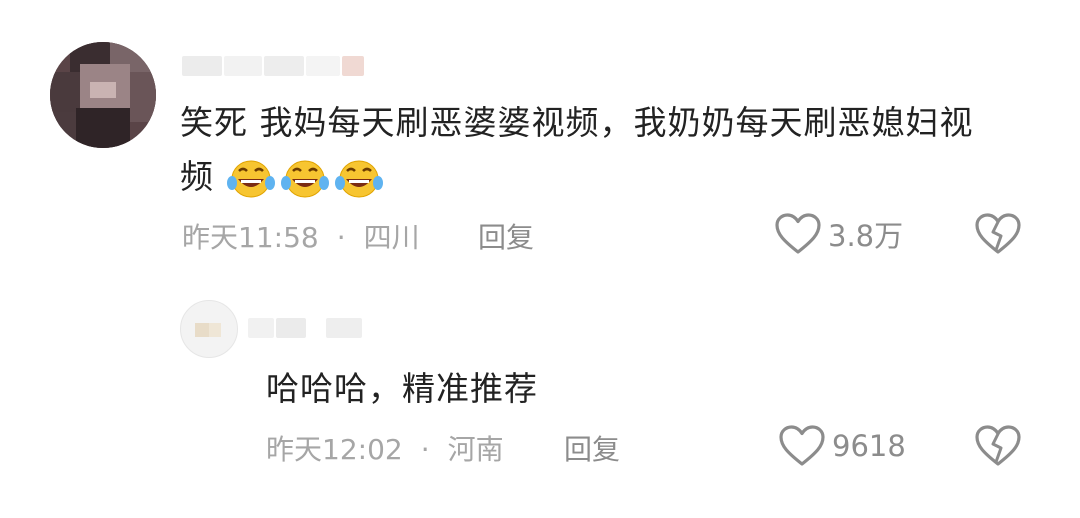 This screenshot has height=518, width=1080. Describe the element at coordinates (391, 237) in the screenshot. I see `comment-location: 四川` at that location.